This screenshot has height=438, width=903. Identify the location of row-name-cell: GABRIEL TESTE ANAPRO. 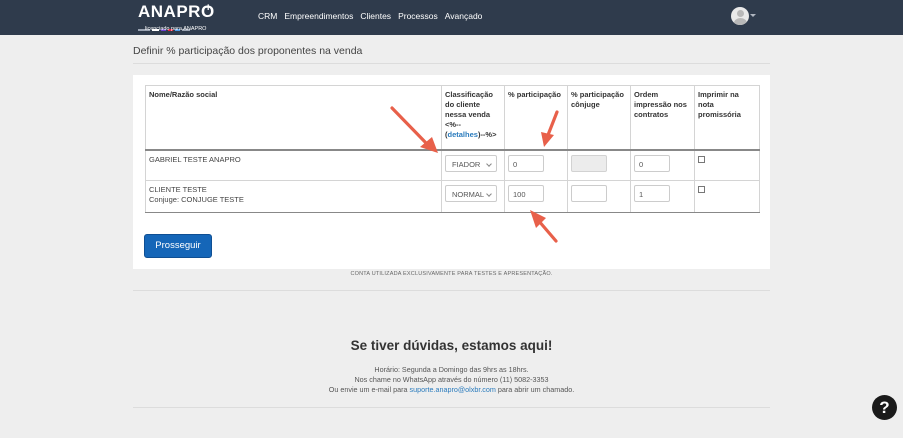
(293, 165).